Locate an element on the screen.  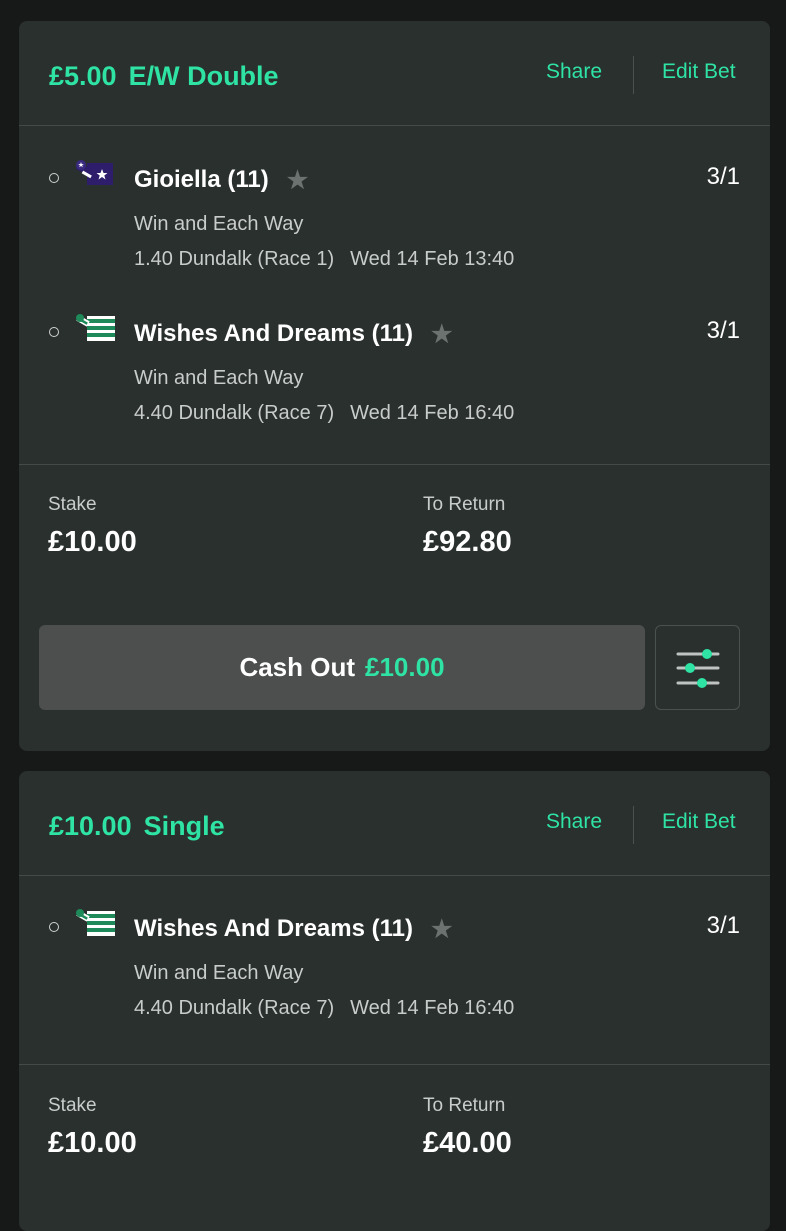
purple-silk-icon is located at coordinates (96, 174).